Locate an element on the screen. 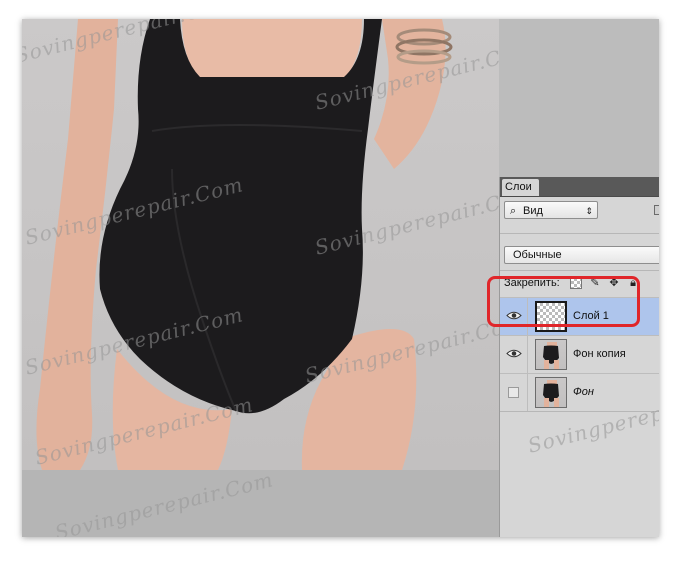  panel-tab-bar: Слои is located at coordinates (579, 187).